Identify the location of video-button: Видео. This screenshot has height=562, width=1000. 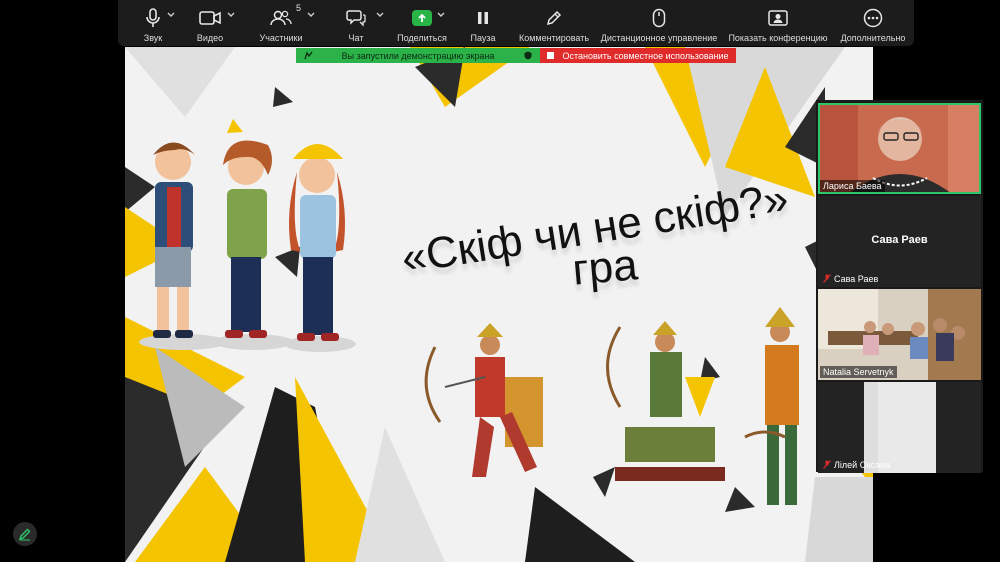
(210, 23).